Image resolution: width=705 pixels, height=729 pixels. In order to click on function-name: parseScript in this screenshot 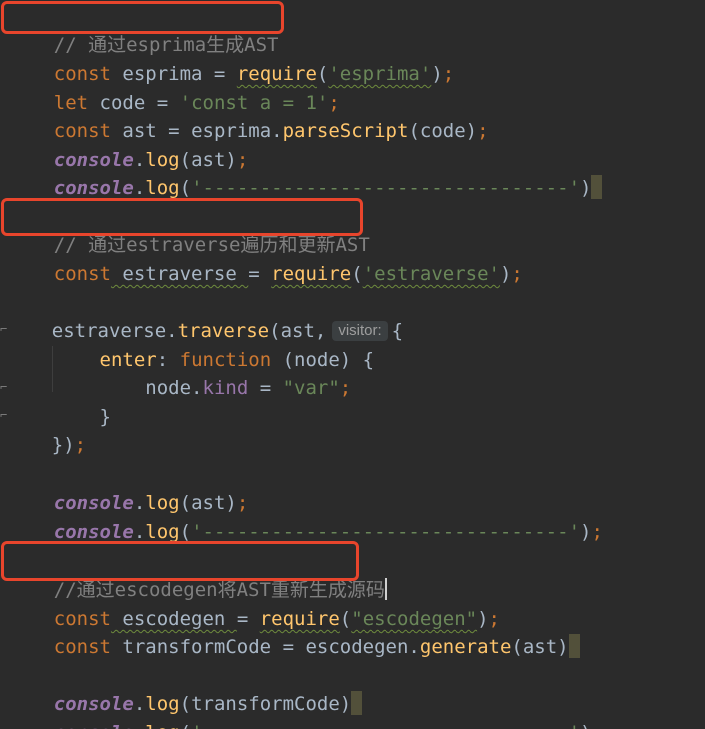, I will do `click(345, 131)`.